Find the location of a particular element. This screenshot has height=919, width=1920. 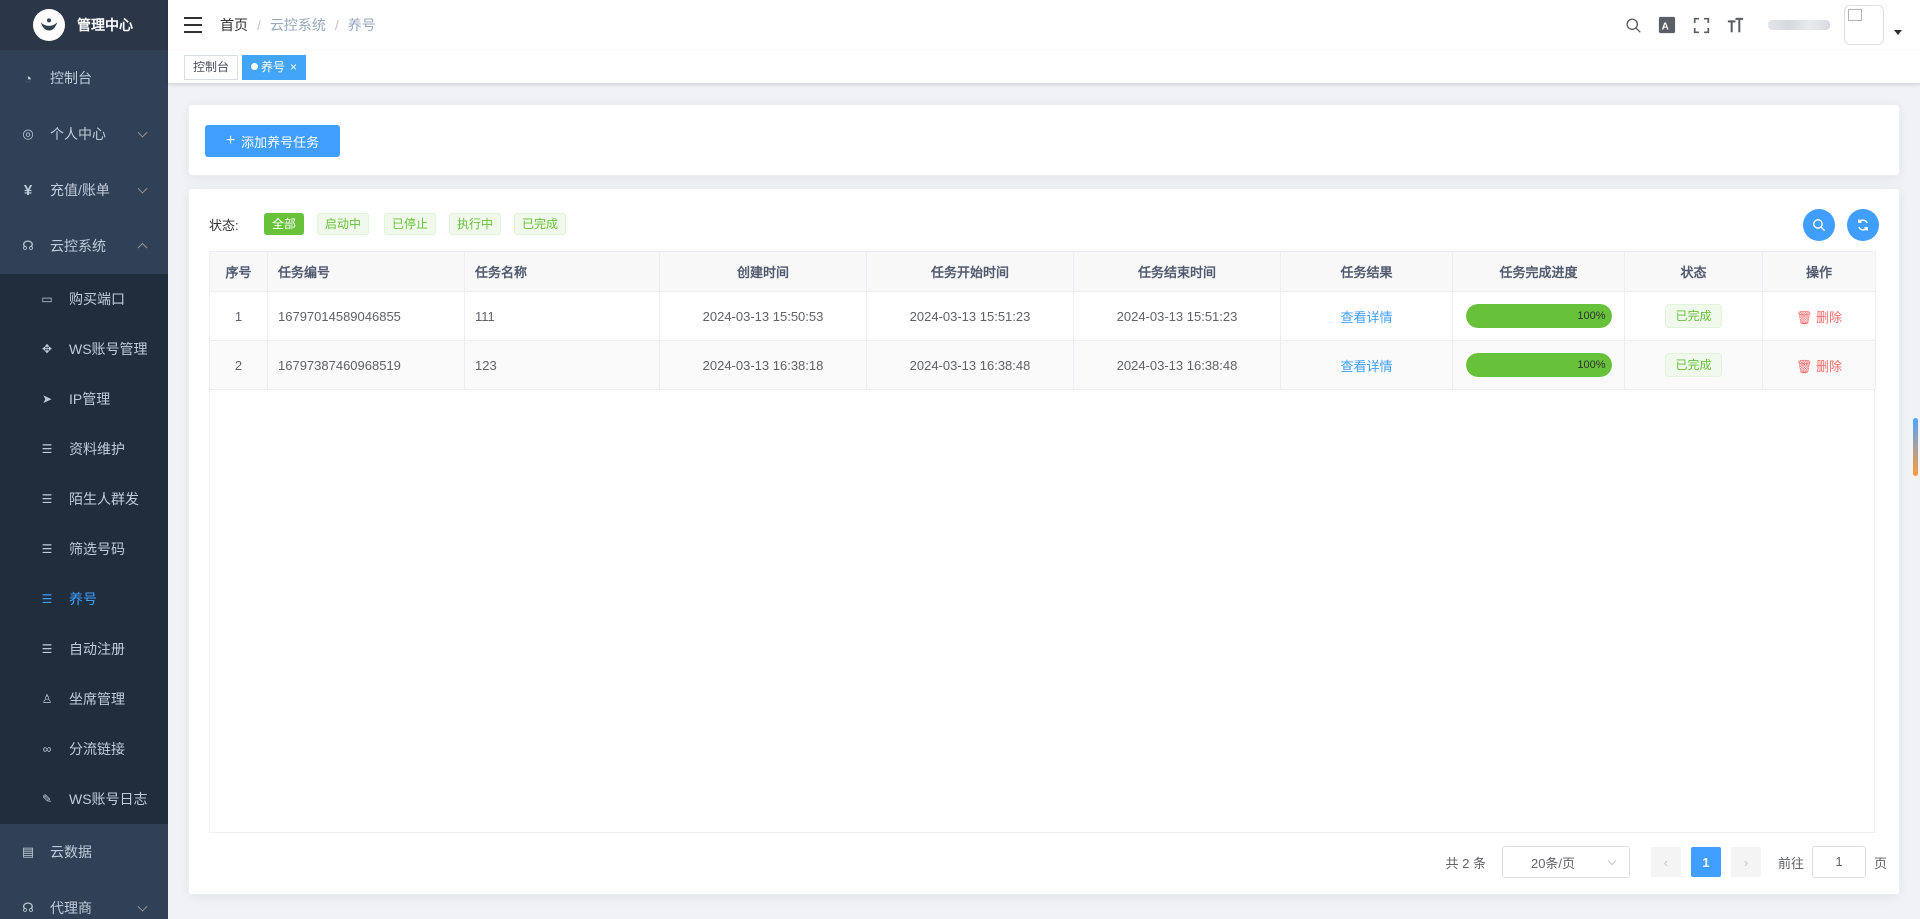

scroll-indicator is located at coordinates (1915, 447).